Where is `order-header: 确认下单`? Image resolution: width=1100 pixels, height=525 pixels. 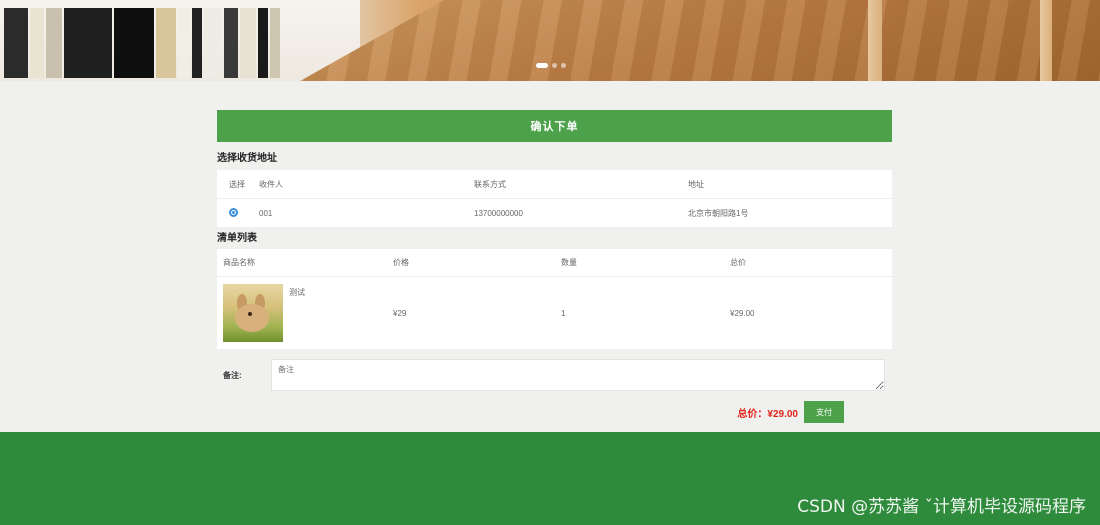
order-header: 确认下单 is located at coordinates (554, 126).